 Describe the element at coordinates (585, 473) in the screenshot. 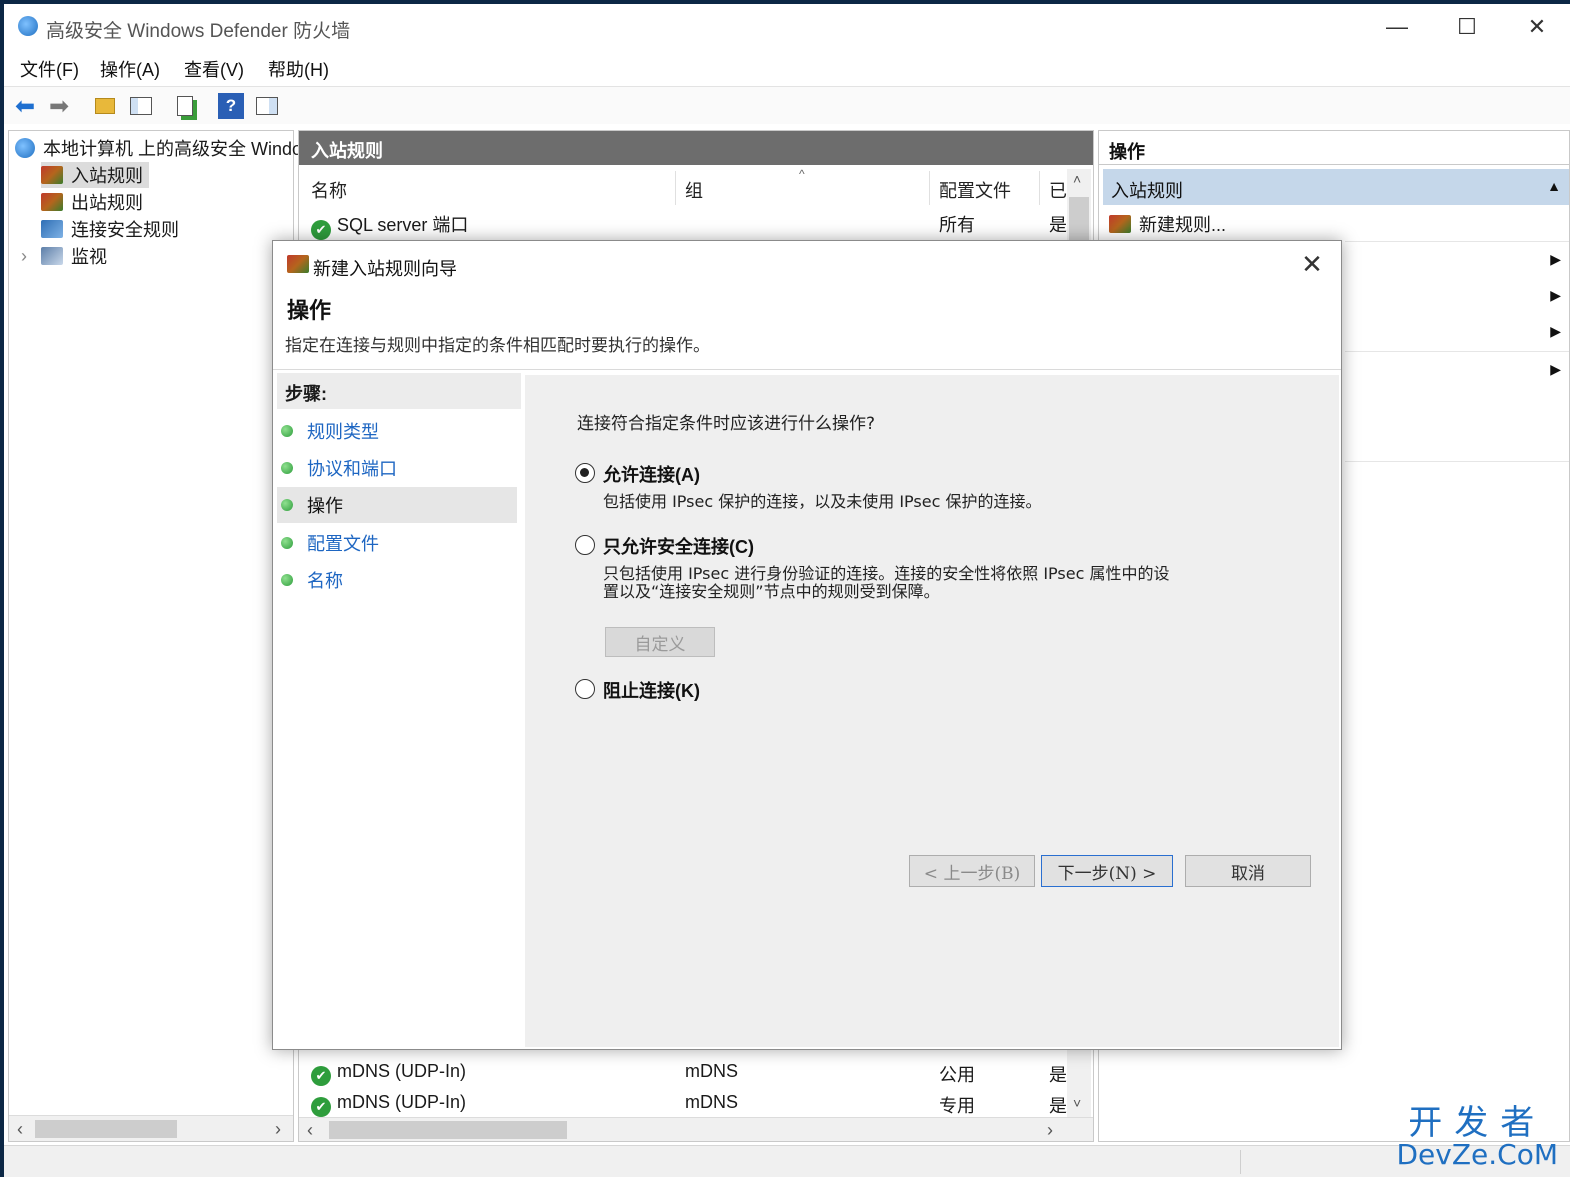

I see `allow-connection-radio` at that location.